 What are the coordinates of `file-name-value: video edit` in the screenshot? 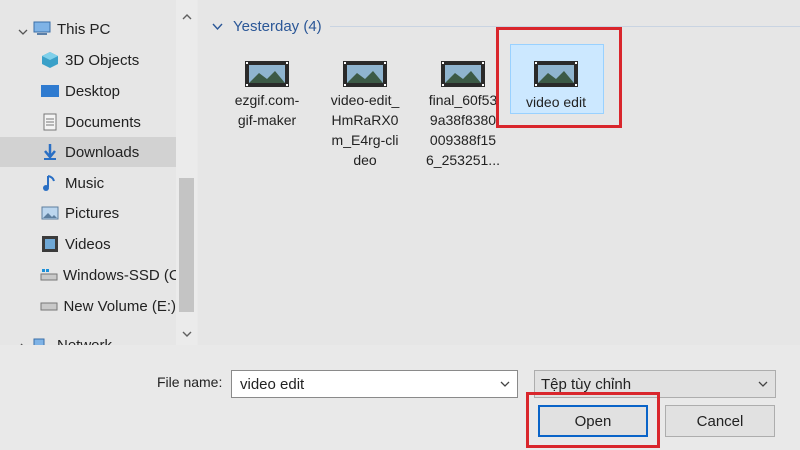 It's located at (272, 384).